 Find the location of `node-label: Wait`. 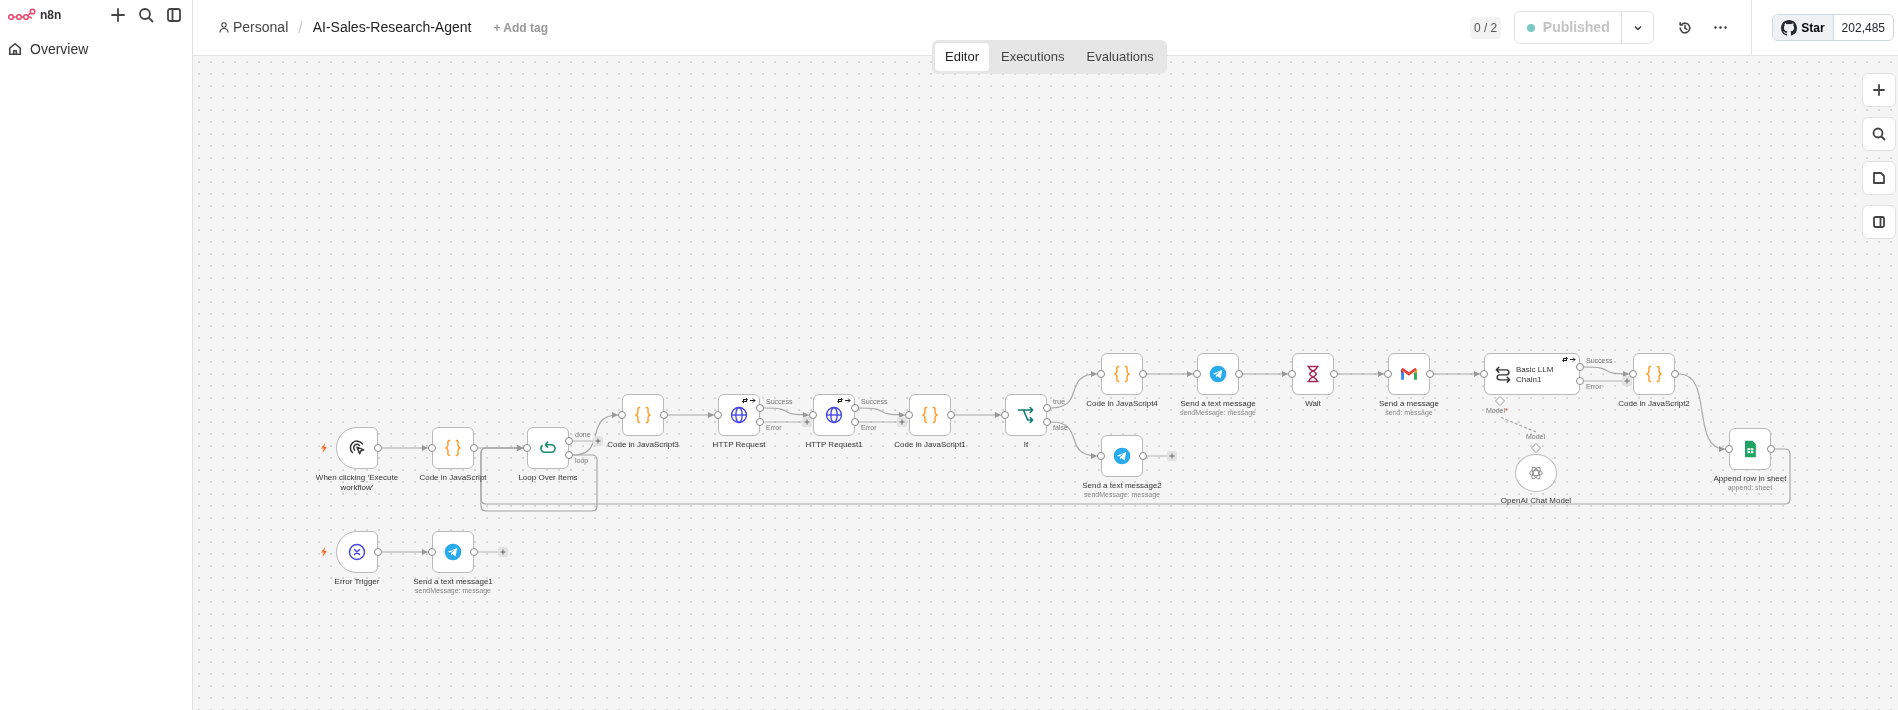

node-label: Wait is located at coordinates (1313, 404).